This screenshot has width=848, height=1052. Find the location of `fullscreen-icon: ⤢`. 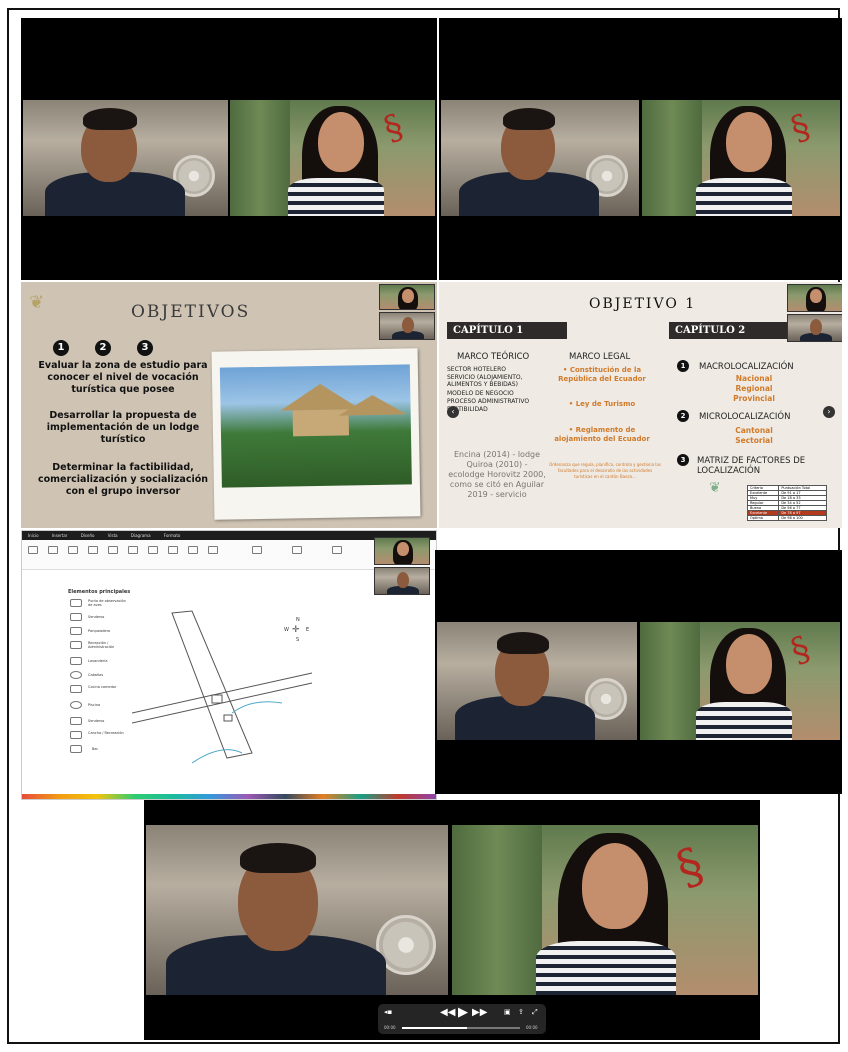

fullscreen-icon: ⤢ is located at coordinates (535, 1012).